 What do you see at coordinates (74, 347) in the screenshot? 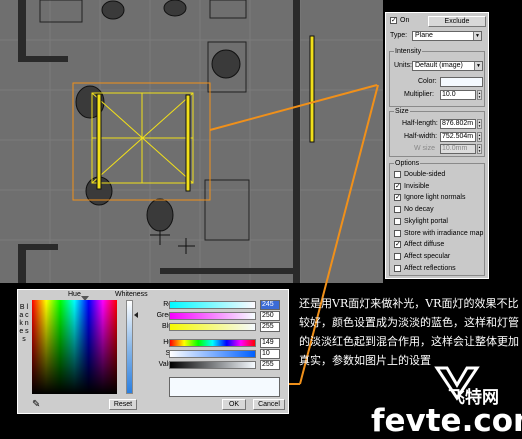
I see `hue-blackness-spectrum` at bounding box center [74, 347].